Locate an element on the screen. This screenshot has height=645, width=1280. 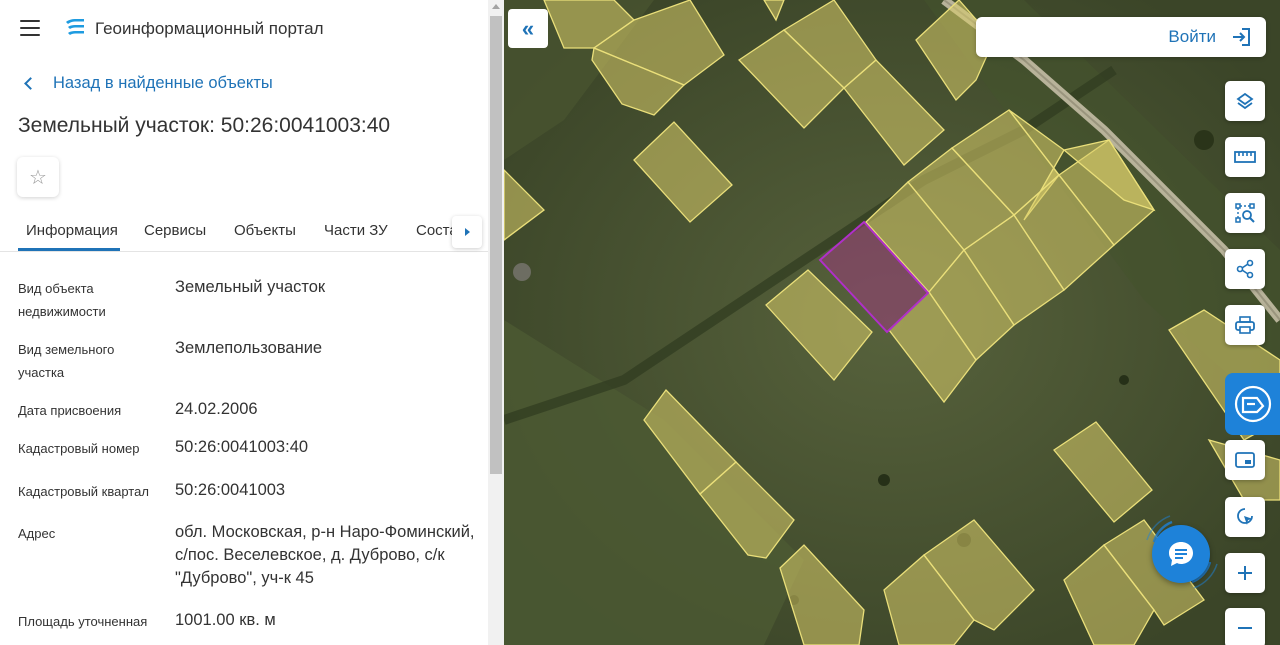
portal-title: Геоинформационный портал is located at coordinates (209, 28).